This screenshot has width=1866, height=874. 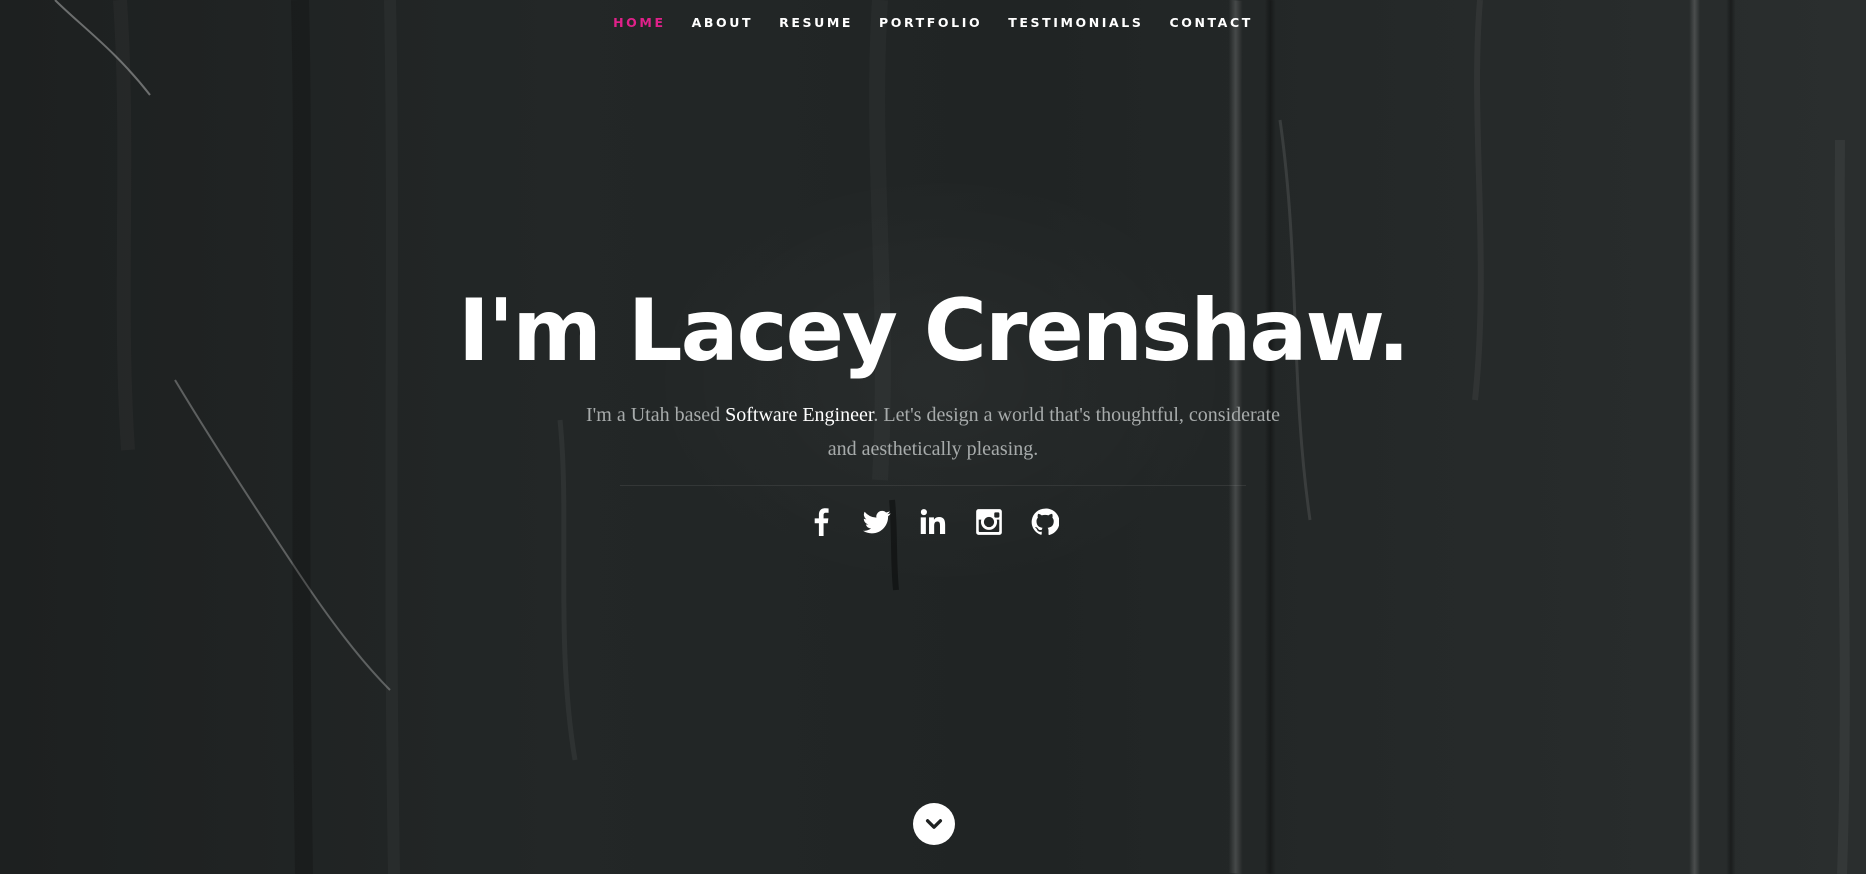 I want to click on facebook-icon, so click(x=821, y=522).